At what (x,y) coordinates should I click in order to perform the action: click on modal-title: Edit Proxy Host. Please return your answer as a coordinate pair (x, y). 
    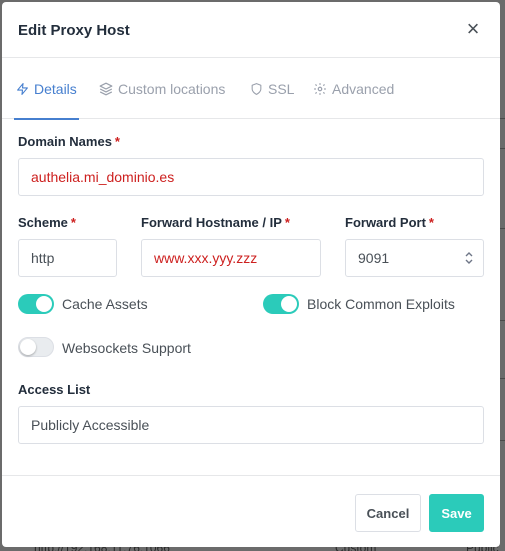
    Looking at the image, I should click on (74, 30).